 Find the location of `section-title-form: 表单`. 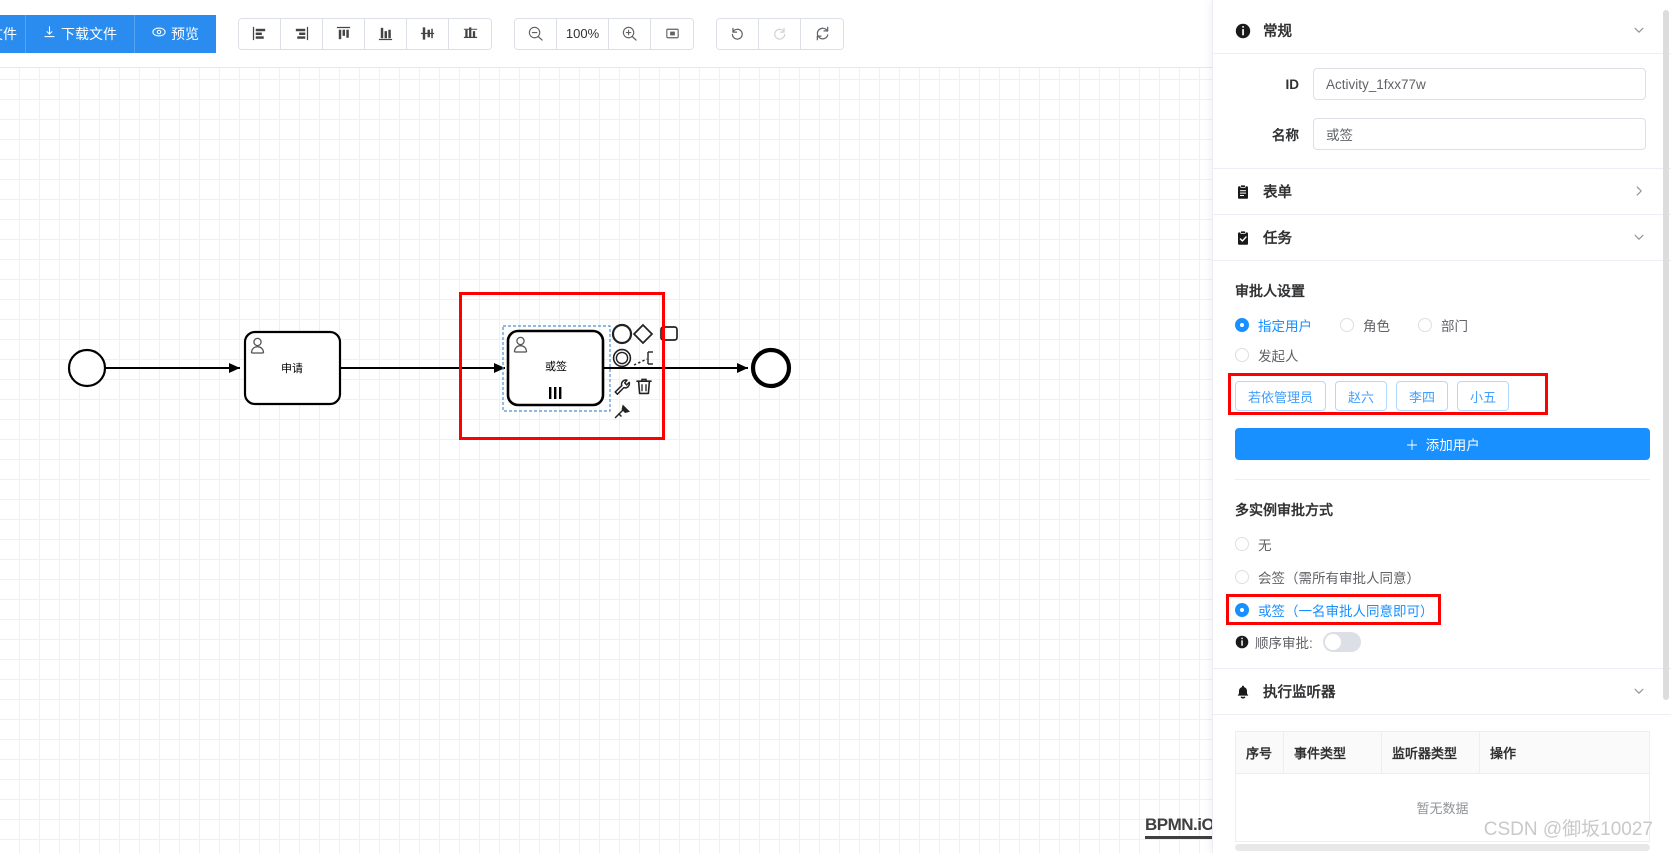

section-title-form: 表单 is located at coordinates (1277, 193).